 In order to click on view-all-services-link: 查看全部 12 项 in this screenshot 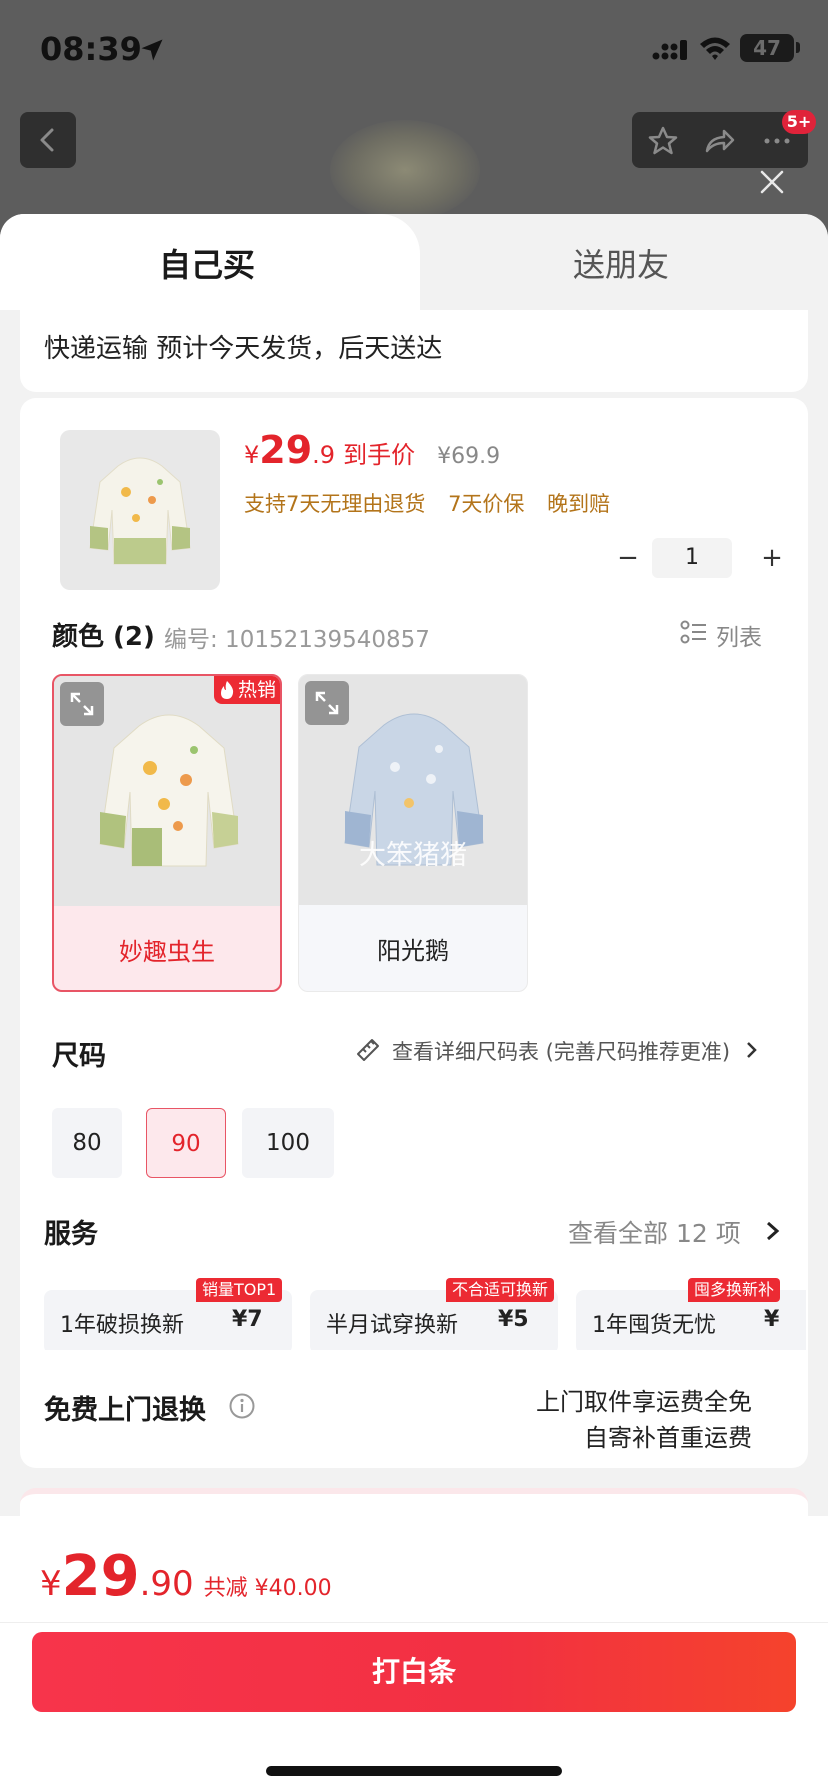, I will do `click(674, 1232)`.